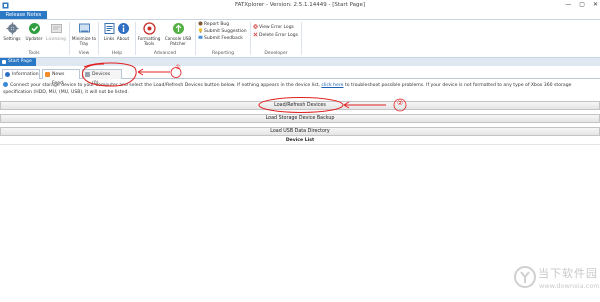 The height and width of the screenshot is (302, 600). I want to click on annotation-number-one: ①, so click(178, 67).